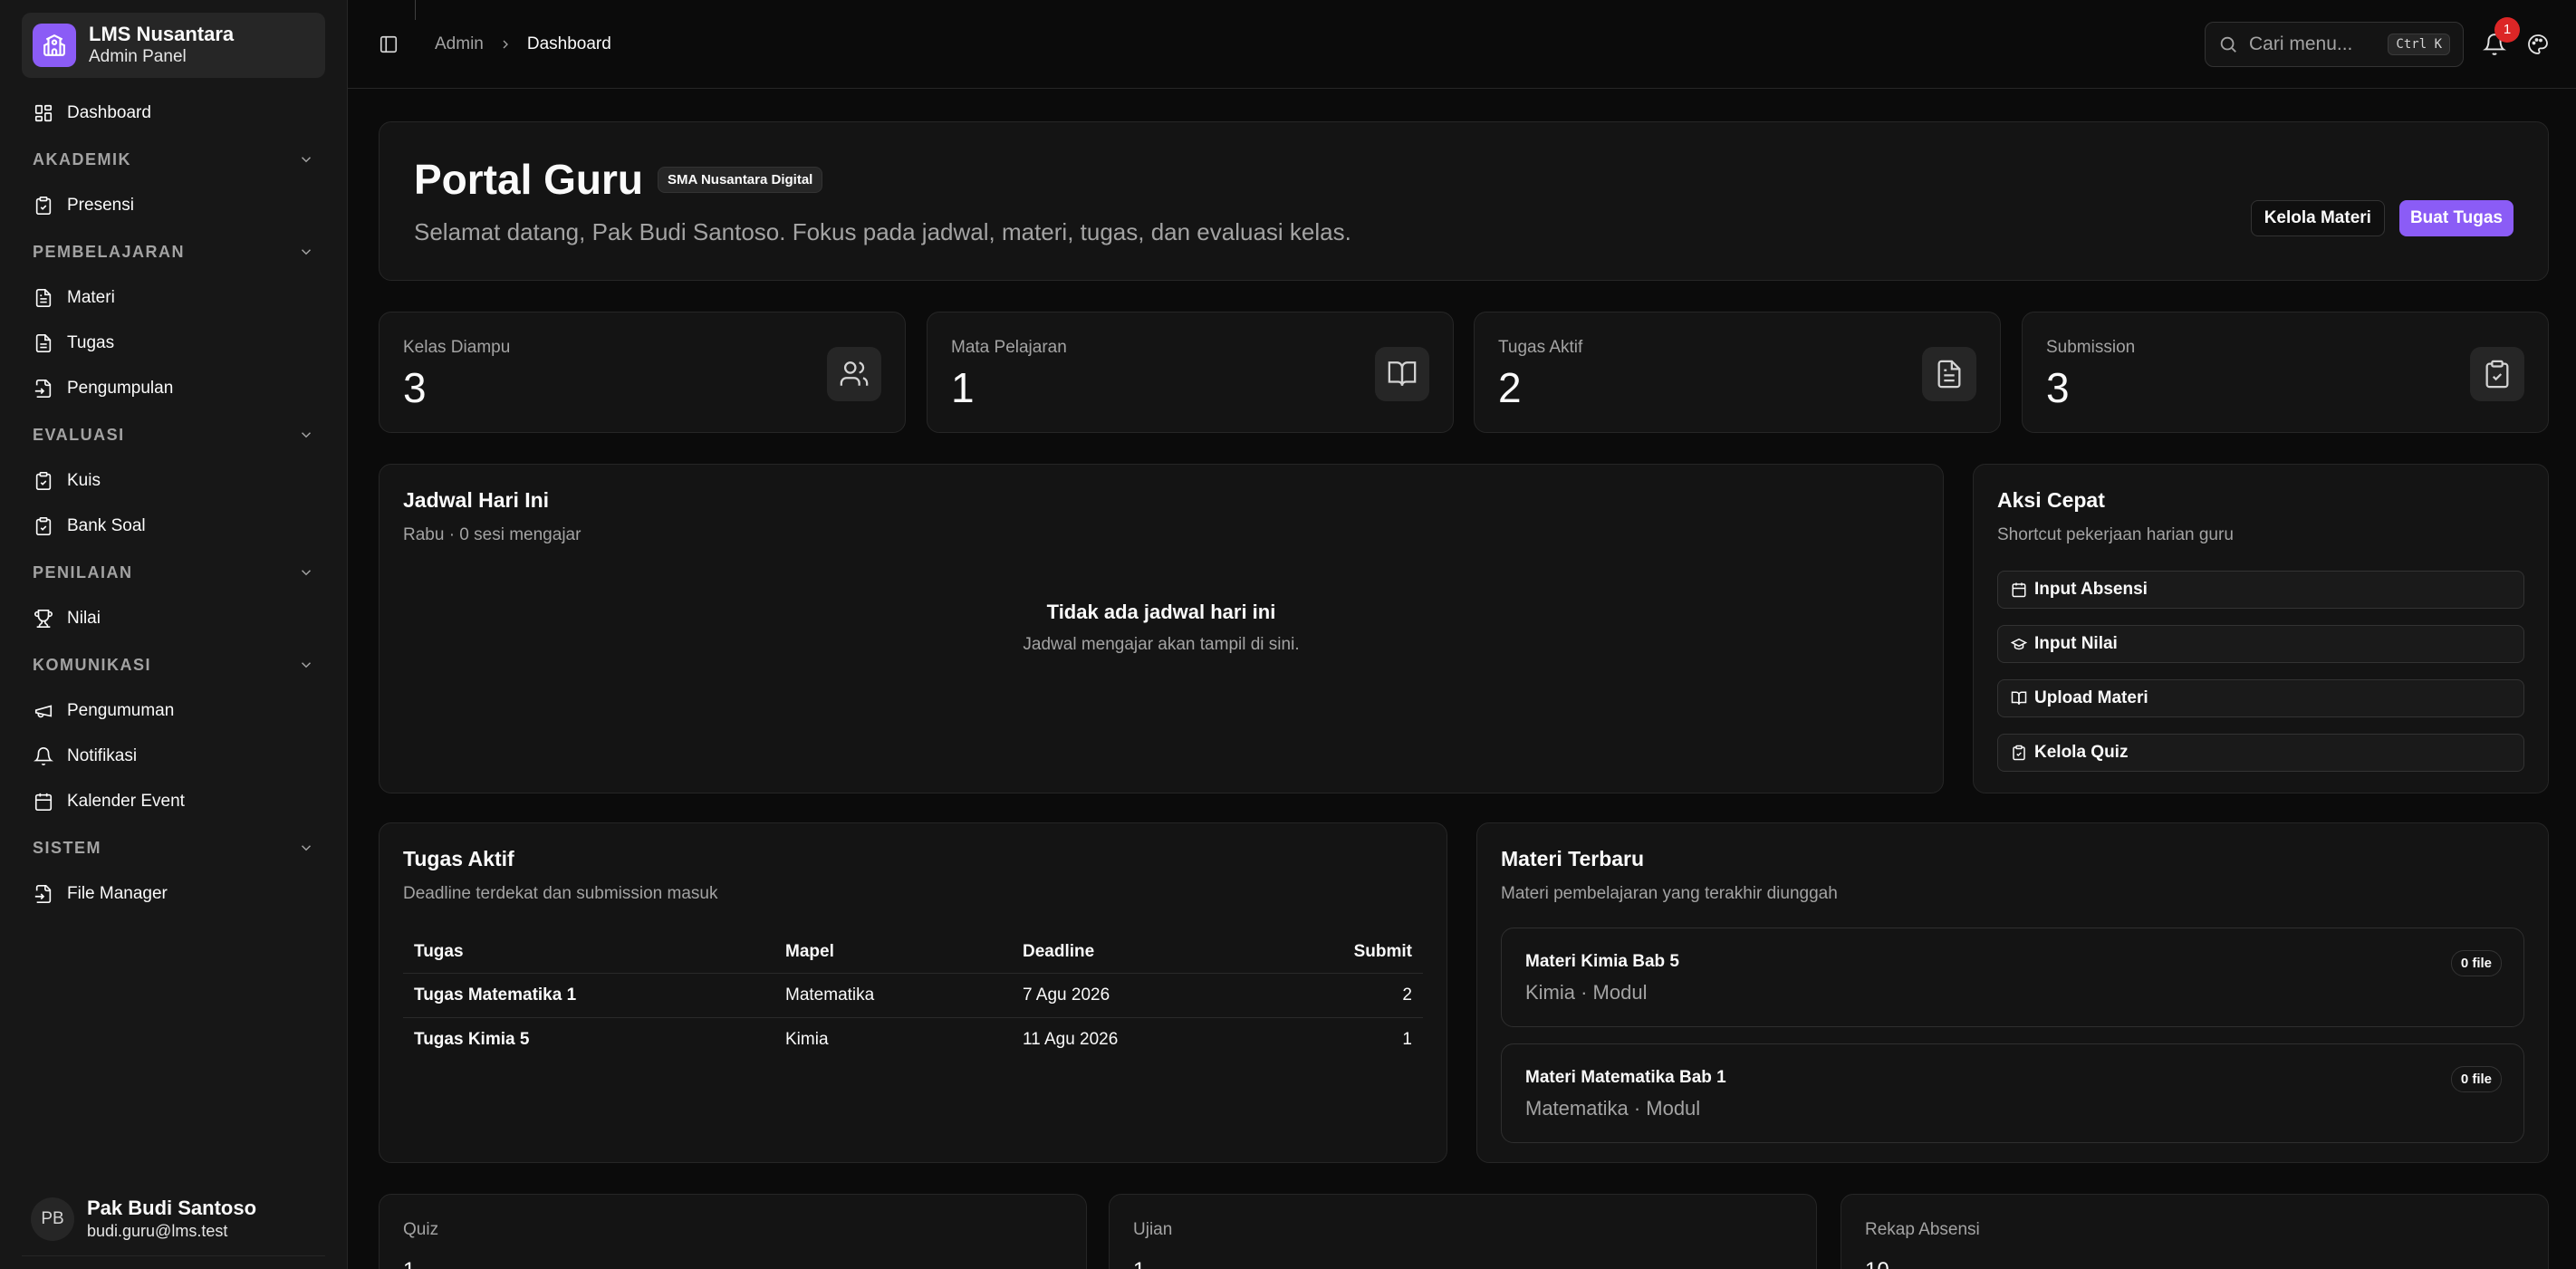 This screenshot has width=2576, height=1269. I want to click on sidebar-item-pengumpulan: Pengumpulan, so click(173, 388).